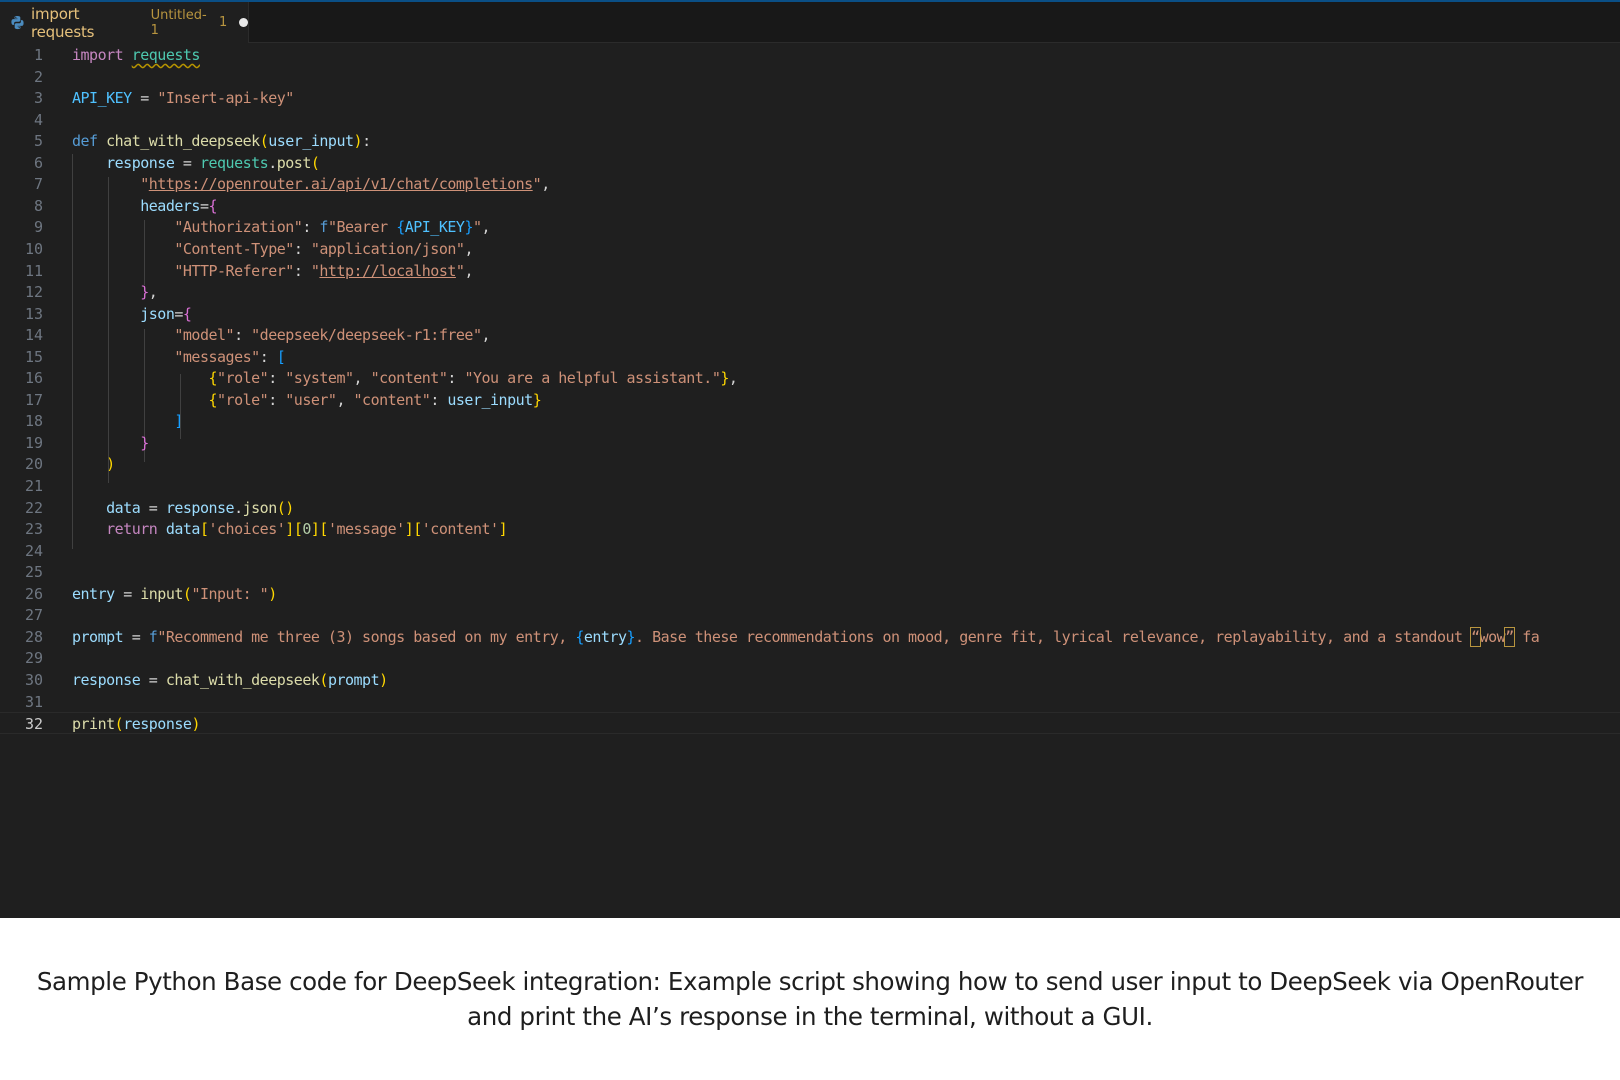 The image size is (1620, 1080). Describe the element at coordinates (38, 184) in the screenshot. I see `line-number: 7` at that location.